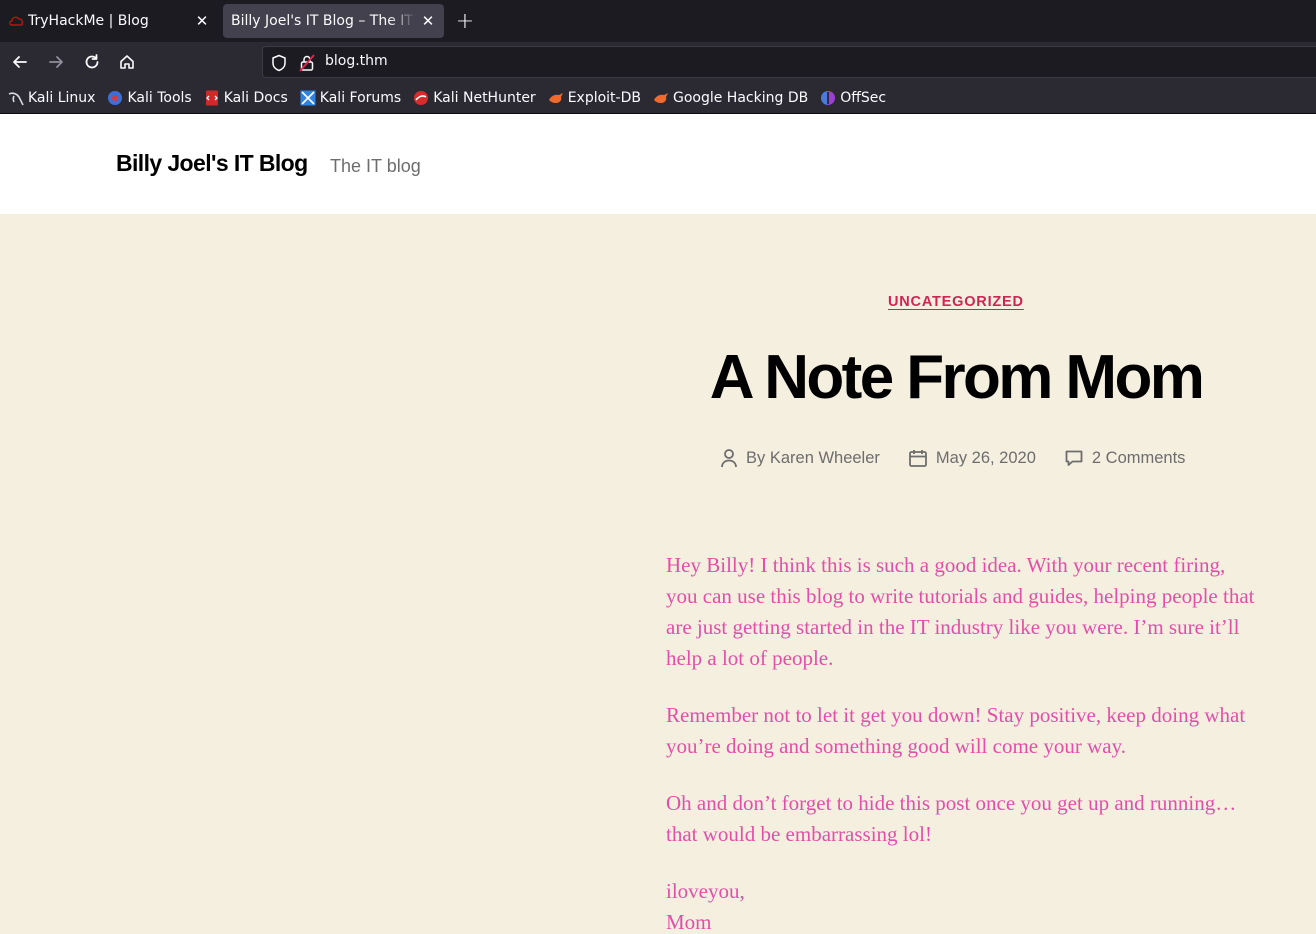  What do you see at coordinates (115, 98) in the screenshot?
I see `kali-tools-icon` at bounding box center [115, 98].